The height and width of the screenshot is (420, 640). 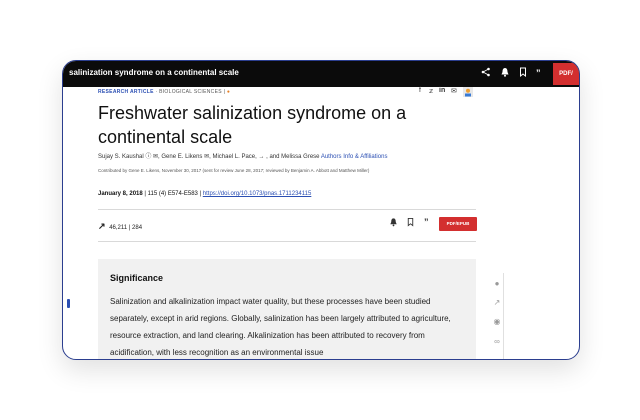 I want to click on link-icon: ∞, so click(x=497, y=341).